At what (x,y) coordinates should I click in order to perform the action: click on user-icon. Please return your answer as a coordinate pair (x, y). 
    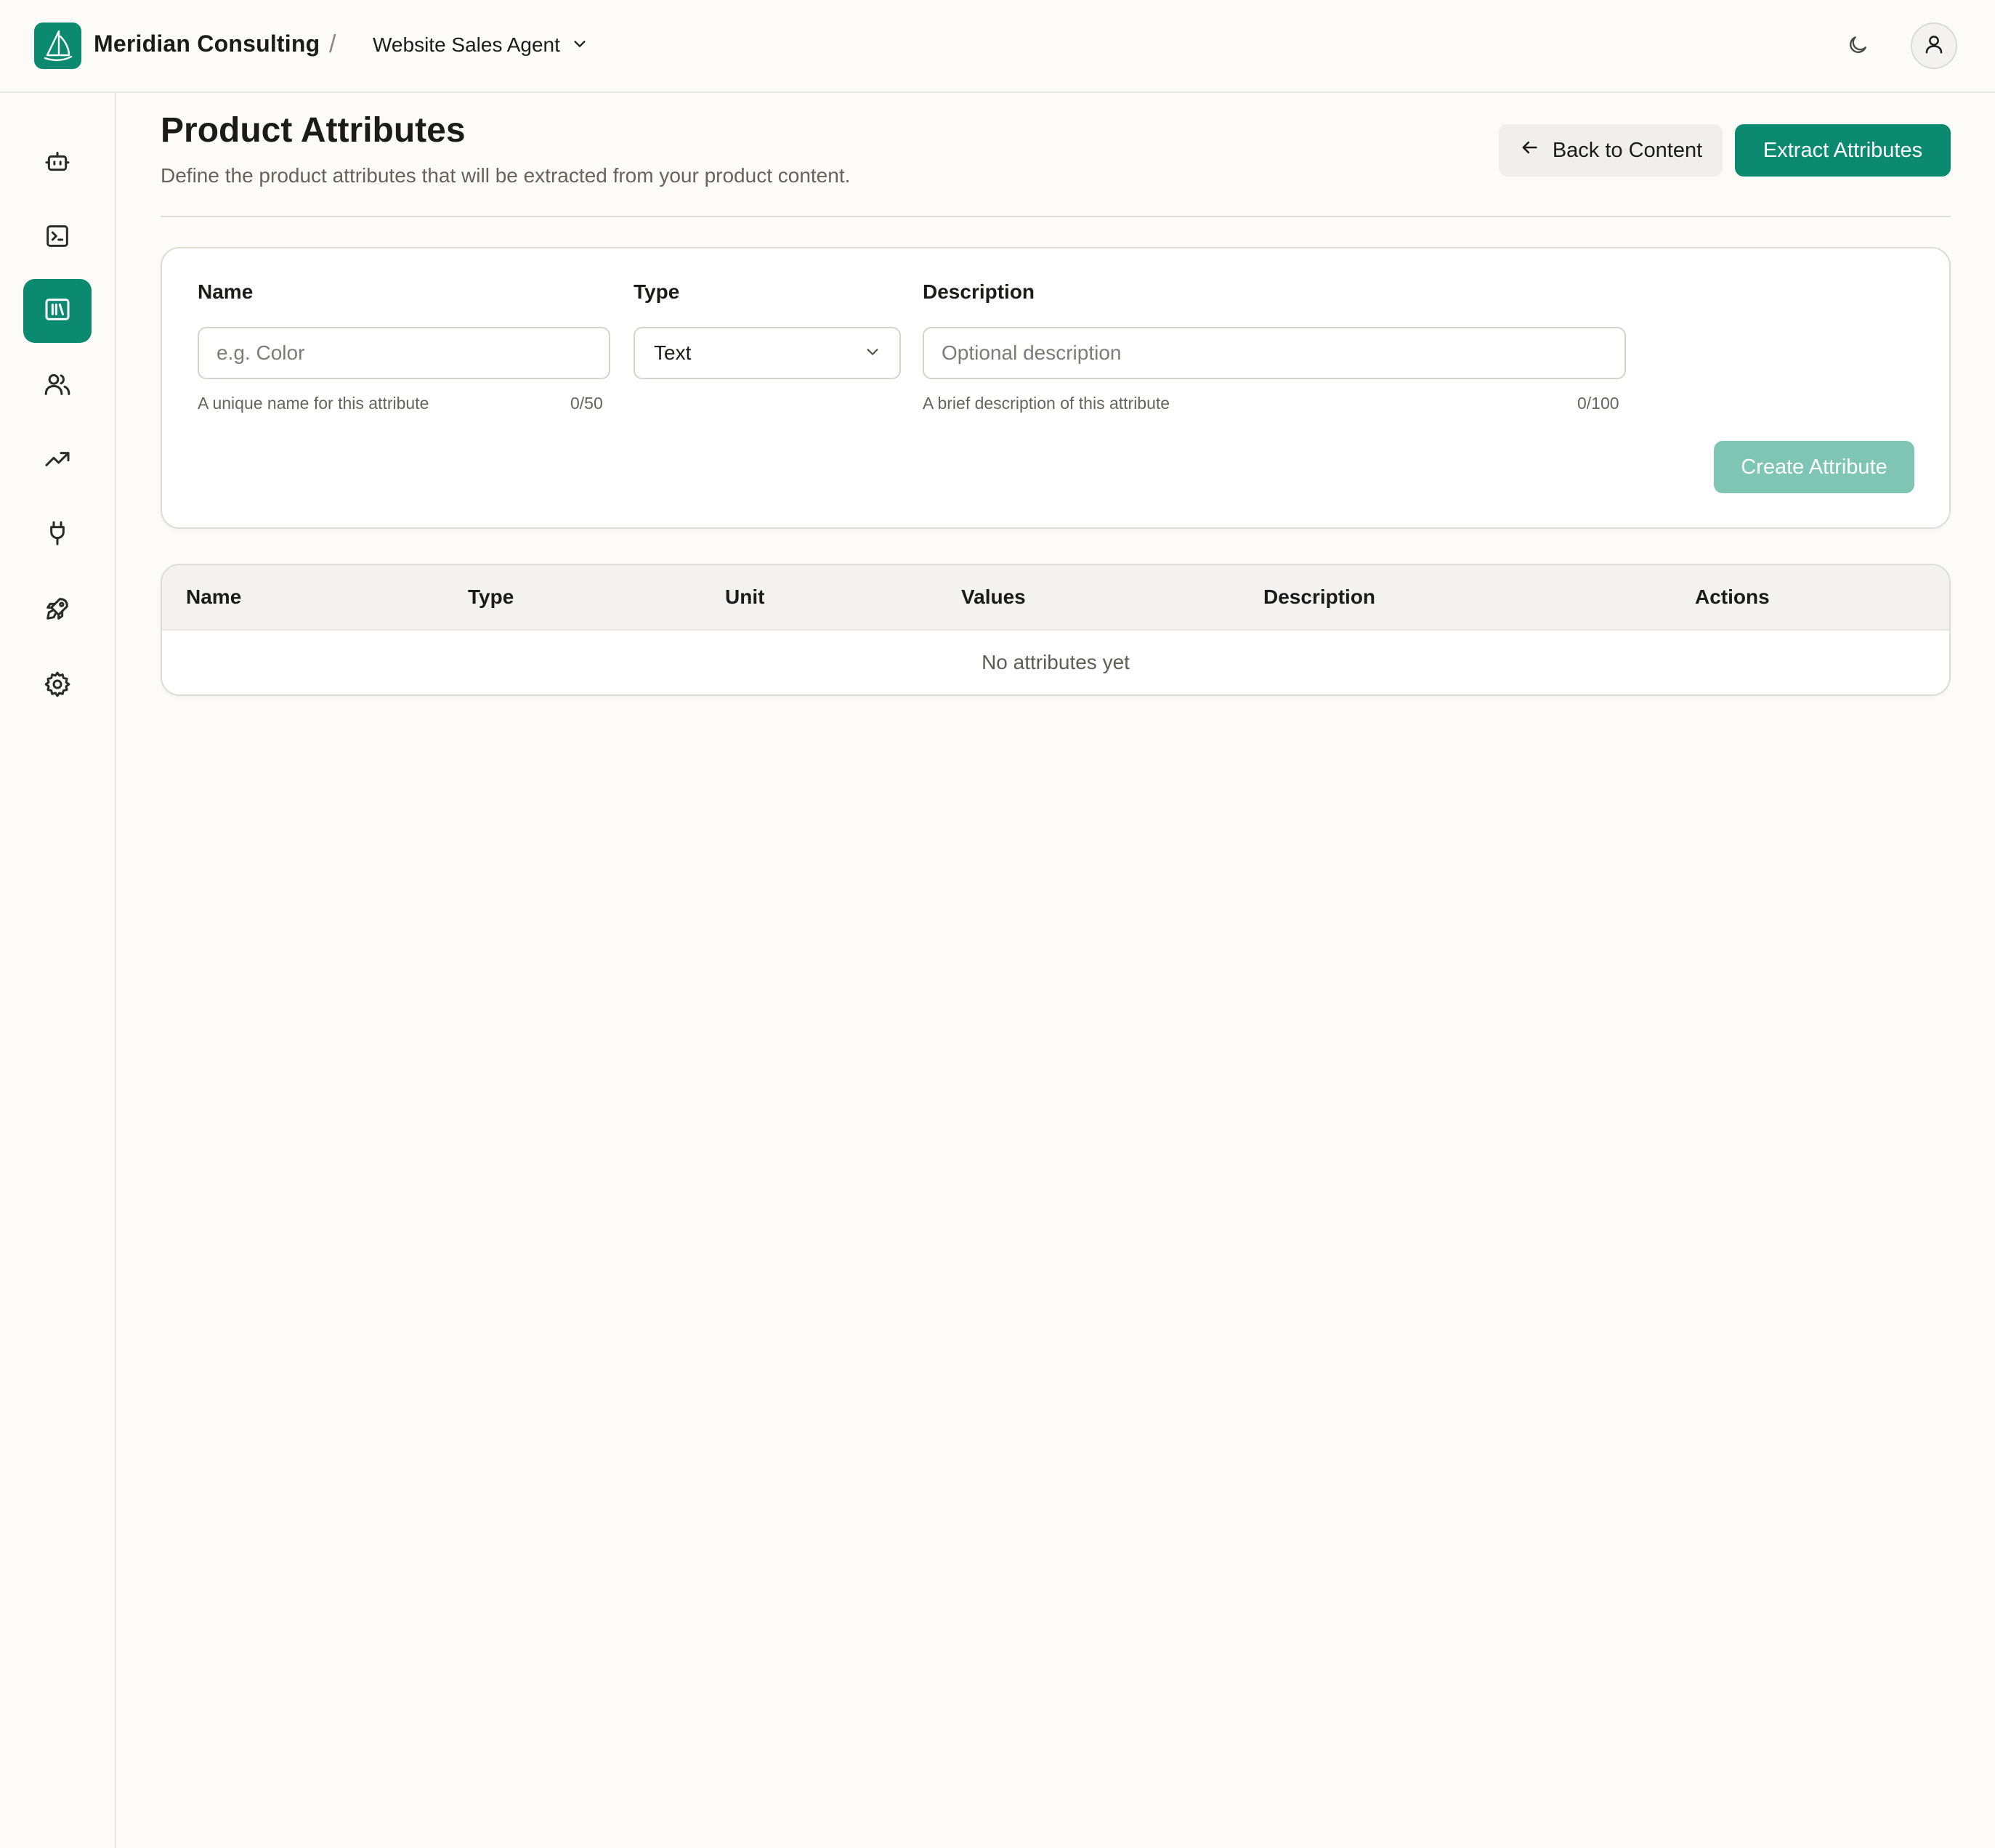
    Looking at the image, I should click on (1934, 46).